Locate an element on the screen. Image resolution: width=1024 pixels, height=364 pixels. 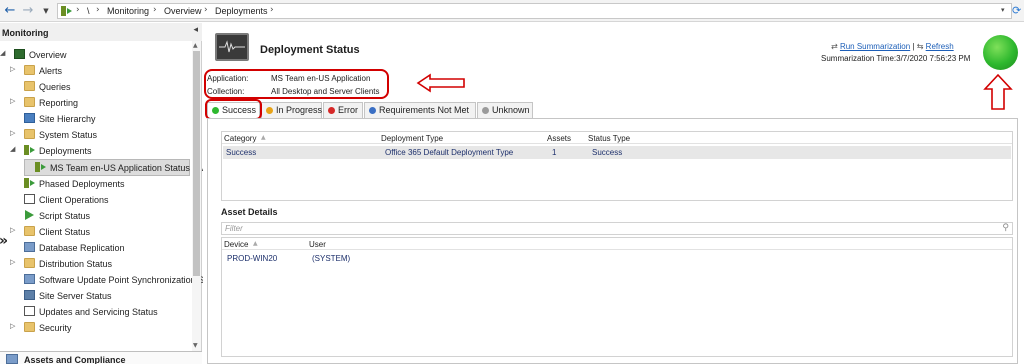
forward-icon: → is located at coordinates (28, 11).